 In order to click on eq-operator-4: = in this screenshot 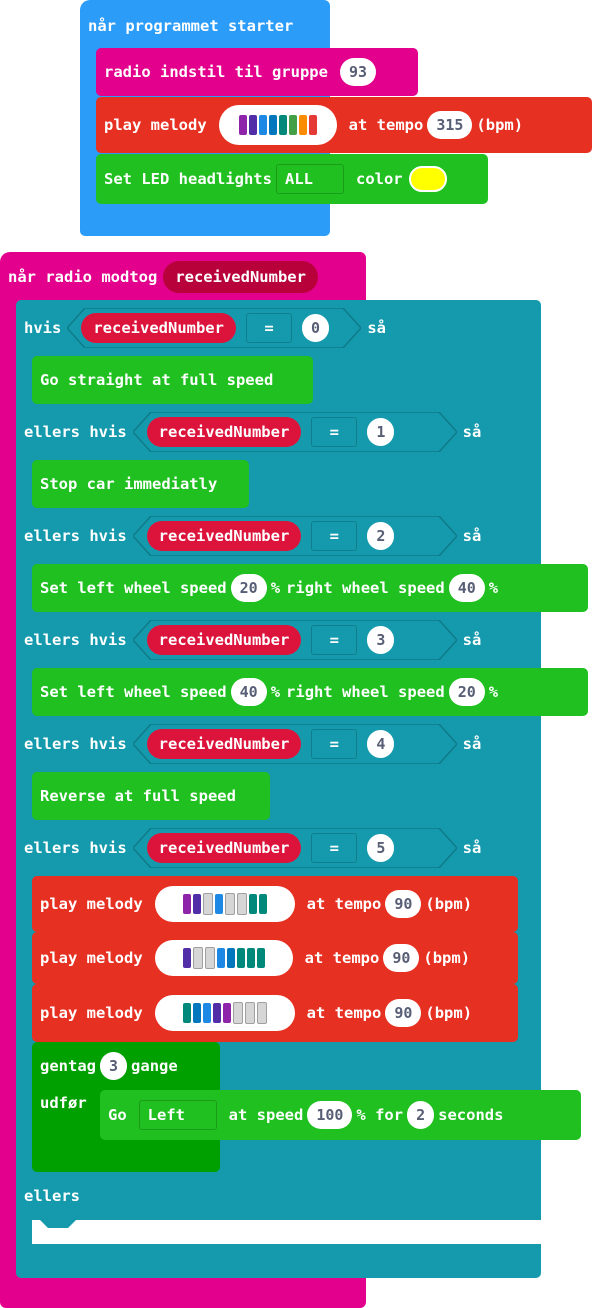, I will do `click(334, 744)`.